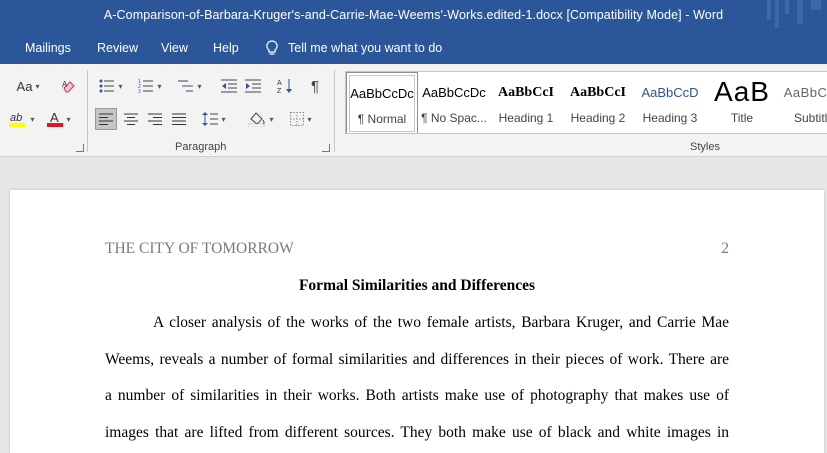  I want to click on decrease-indent-icon, so click(229, 86).